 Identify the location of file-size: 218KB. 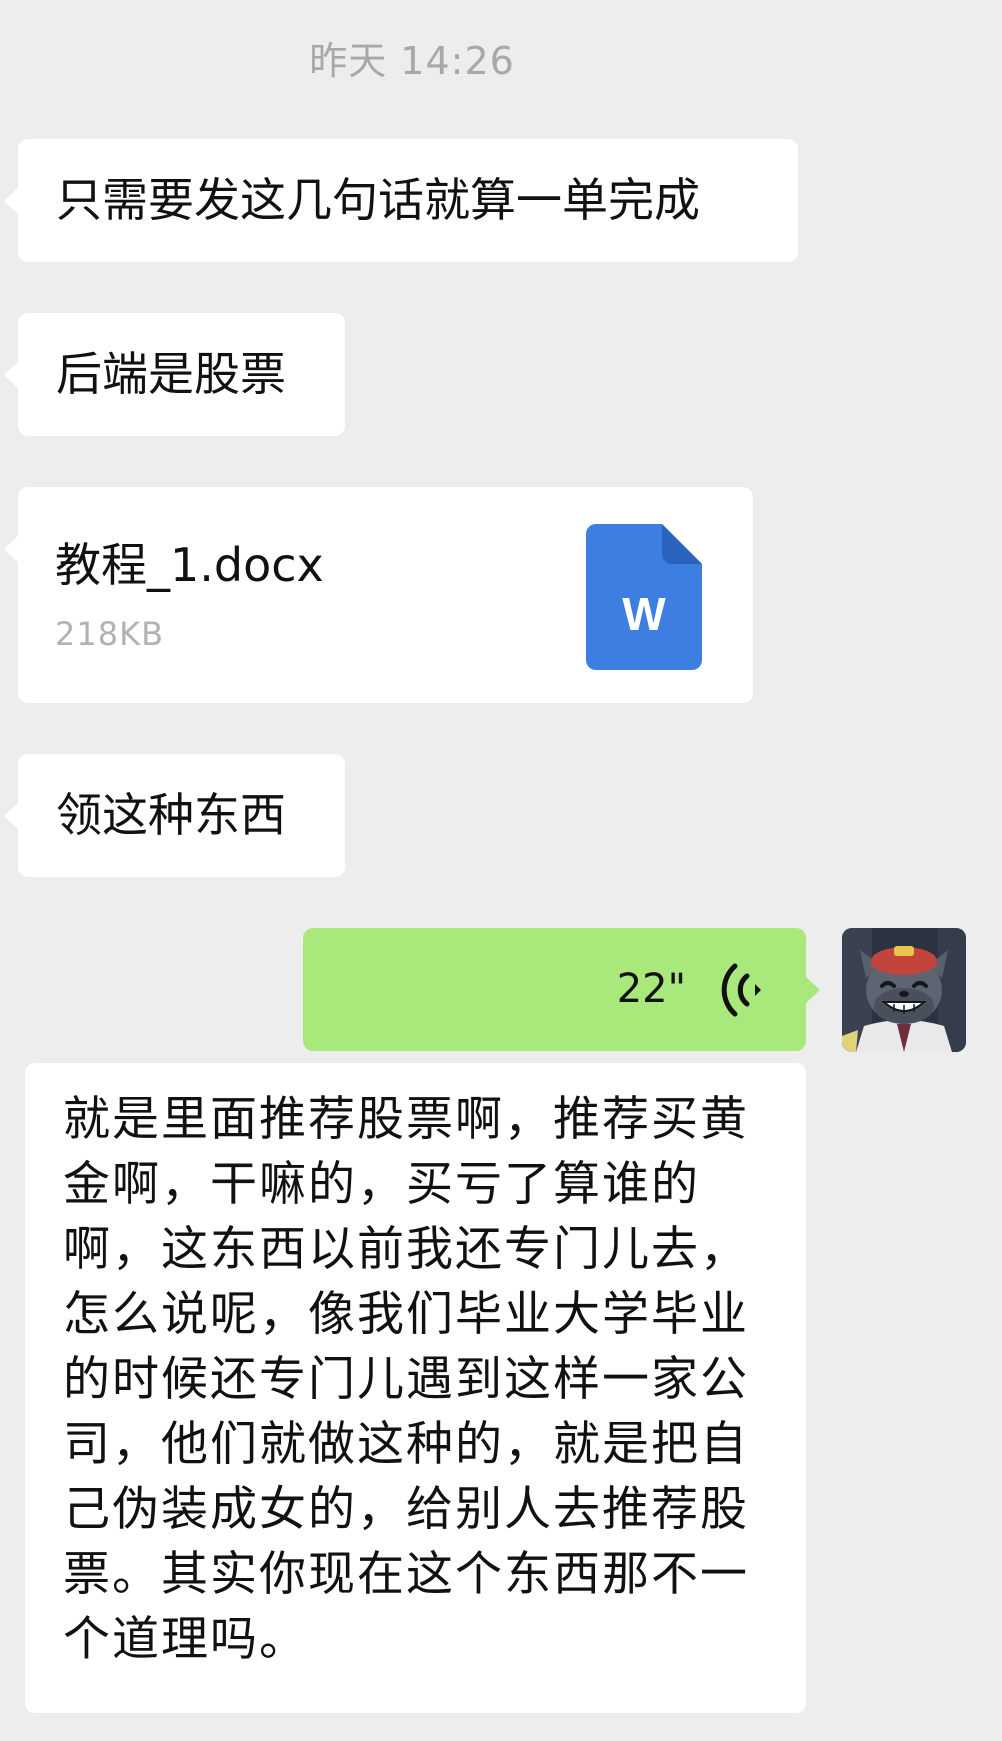
(110, 634).